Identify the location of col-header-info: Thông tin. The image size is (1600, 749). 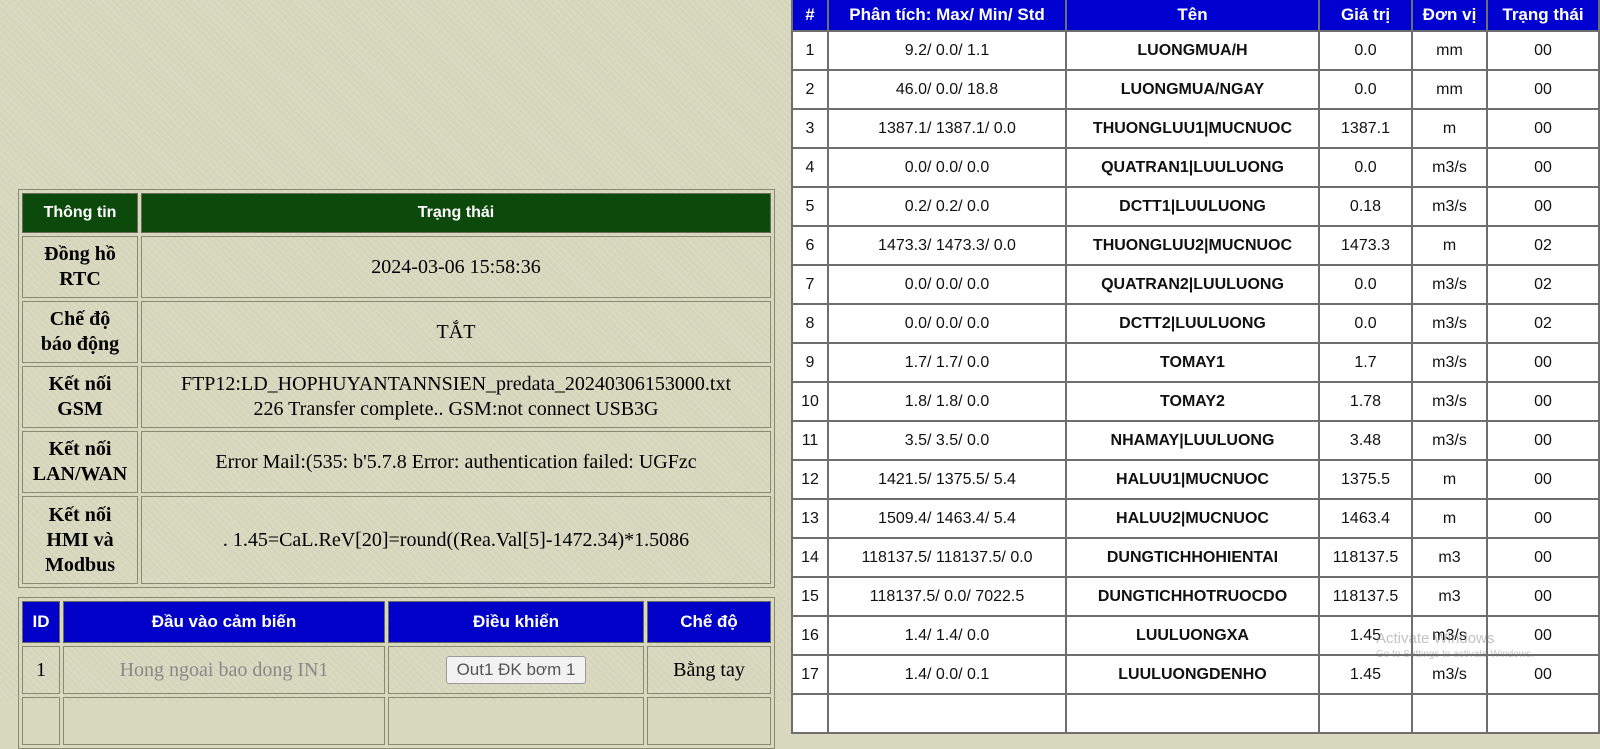
(80, 213).